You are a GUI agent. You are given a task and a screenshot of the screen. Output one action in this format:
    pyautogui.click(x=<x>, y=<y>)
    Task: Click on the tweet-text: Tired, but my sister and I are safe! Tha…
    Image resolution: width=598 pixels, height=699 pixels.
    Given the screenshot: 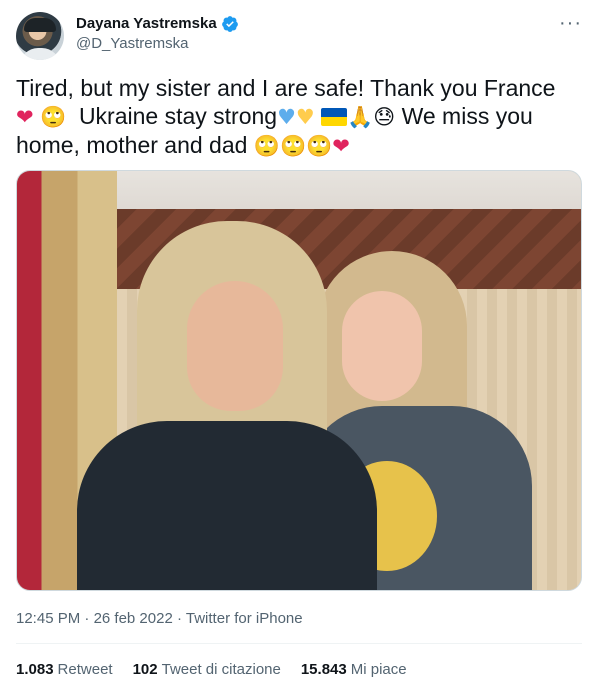 What is the action you would take?
    pyautogui.click(x=301, y=117)
    